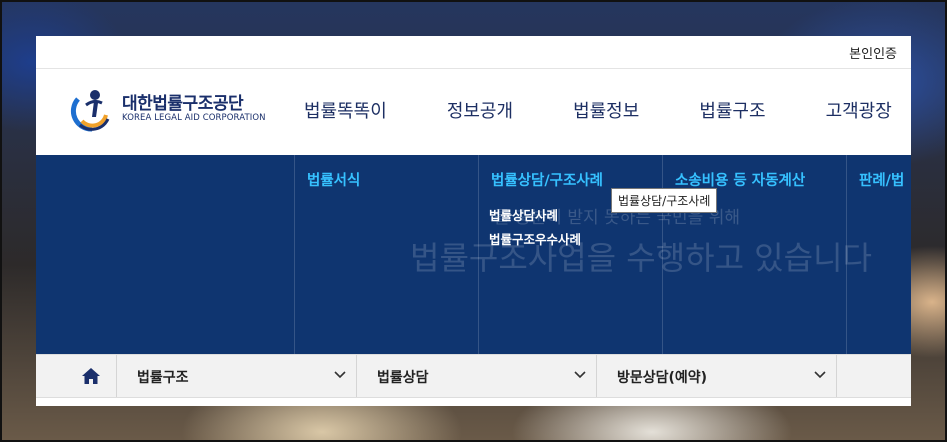 Image resolution: width=947 pixels, height=442 pixels. What do you see at coordinates (881, 179) in the screenshot?
I see `mega-heading-precedents: 판례/법` at bounding box center [881, 179].